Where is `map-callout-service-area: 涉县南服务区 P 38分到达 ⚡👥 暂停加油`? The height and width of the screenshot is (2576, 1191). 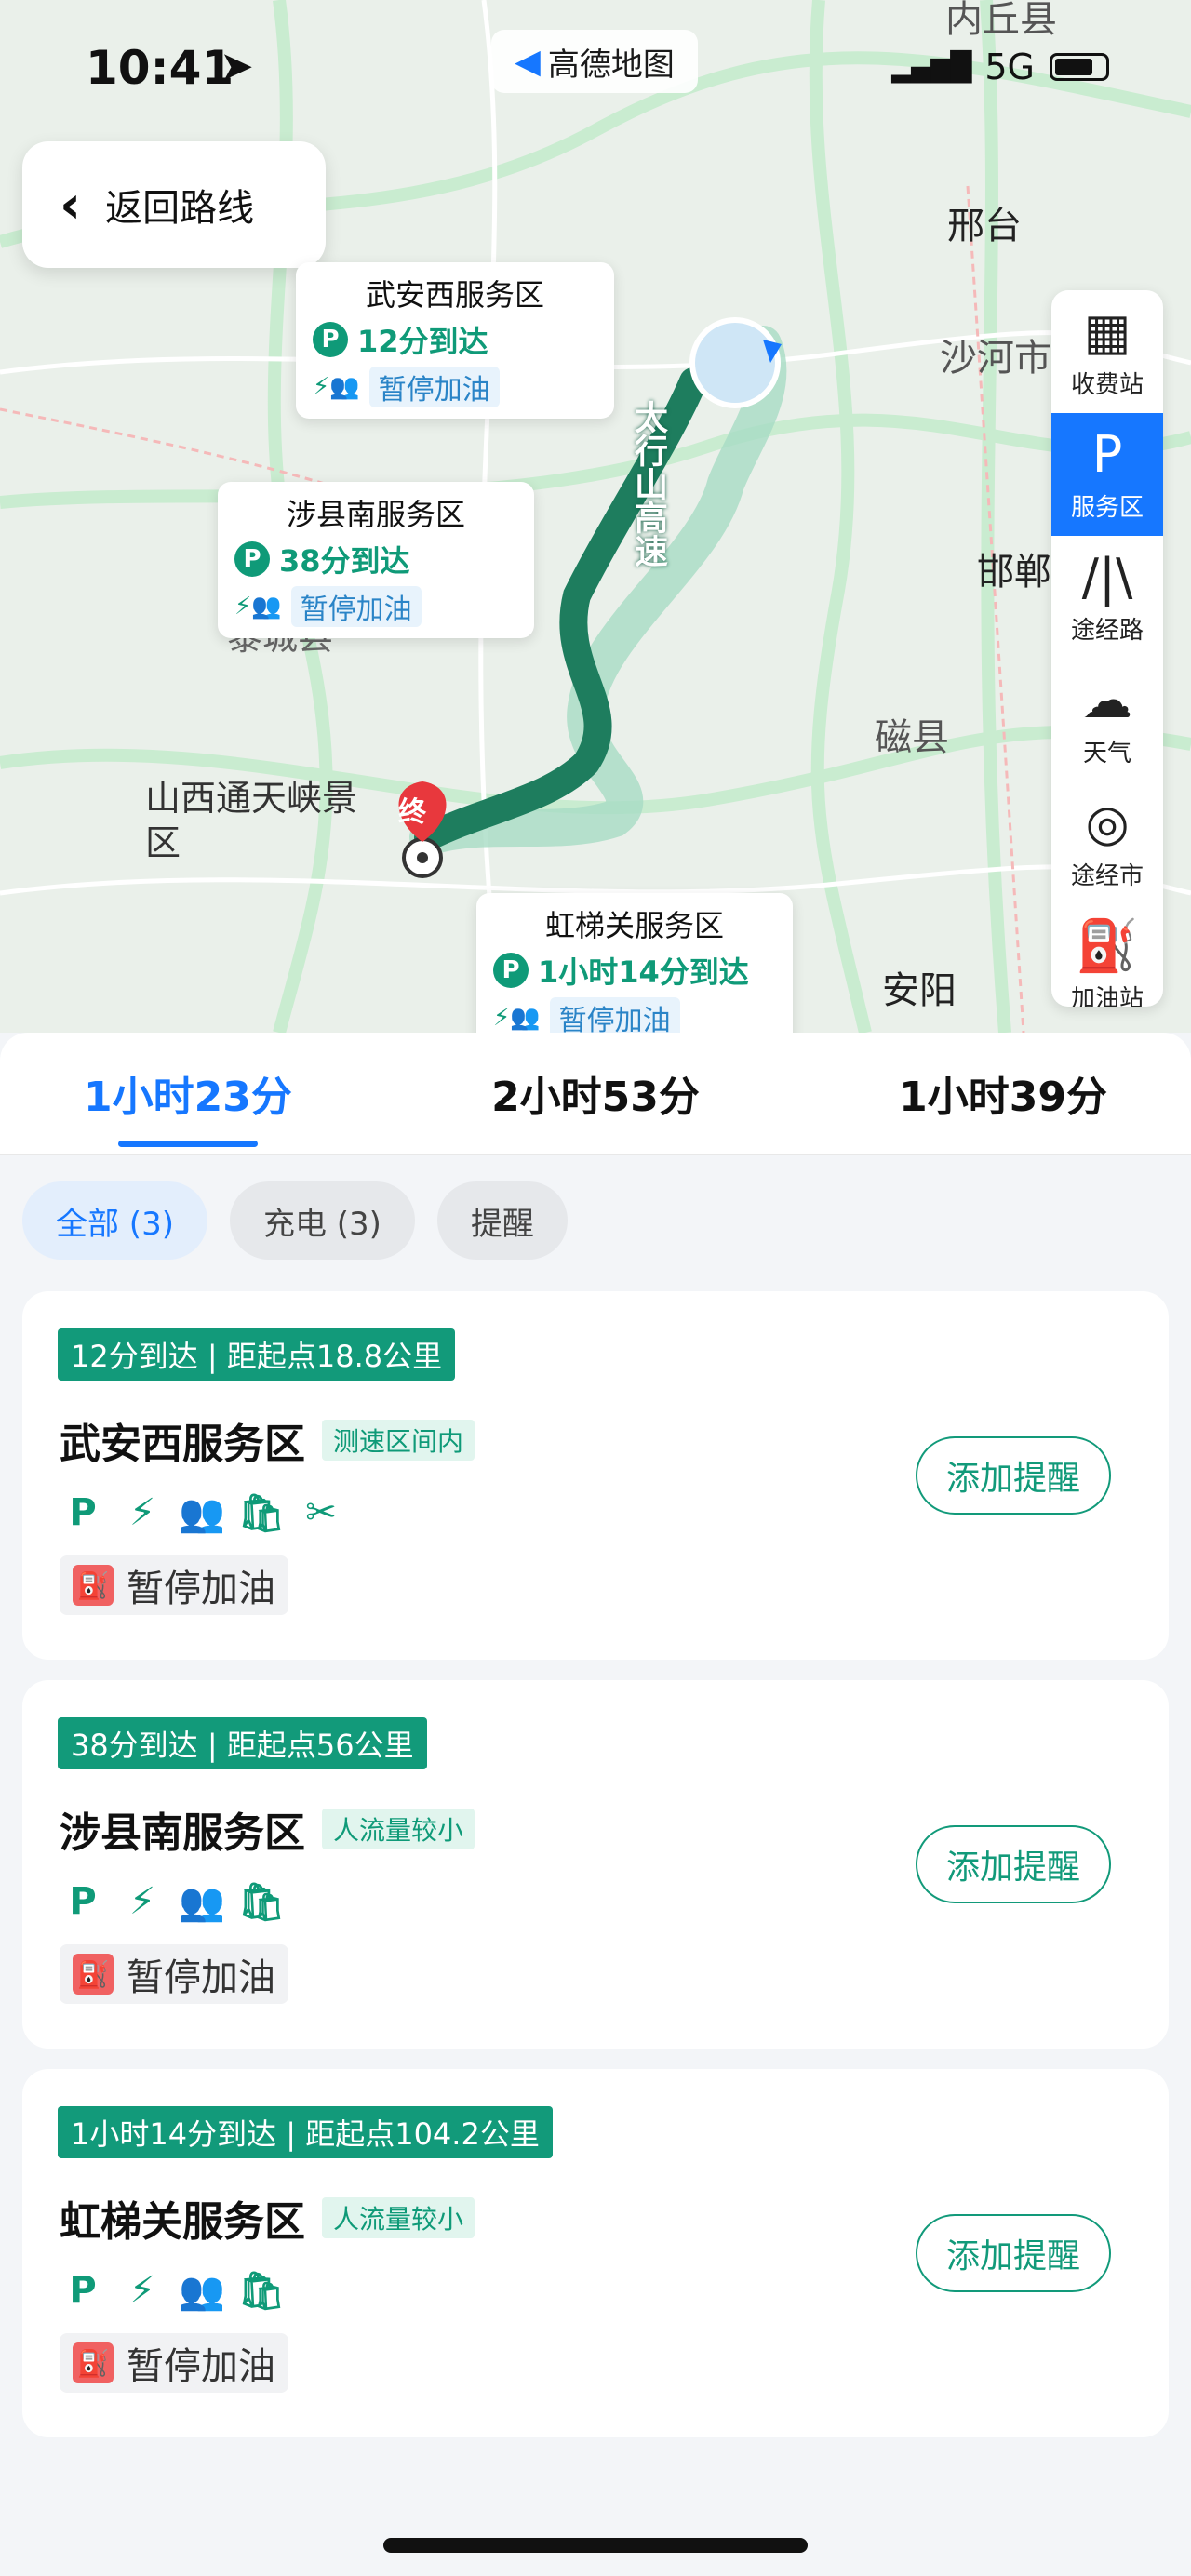
map-callout-service-area: 涉县南服务区 P 38分到达 ⚡👥 暂停加油 is located at coordinates (376, 560).